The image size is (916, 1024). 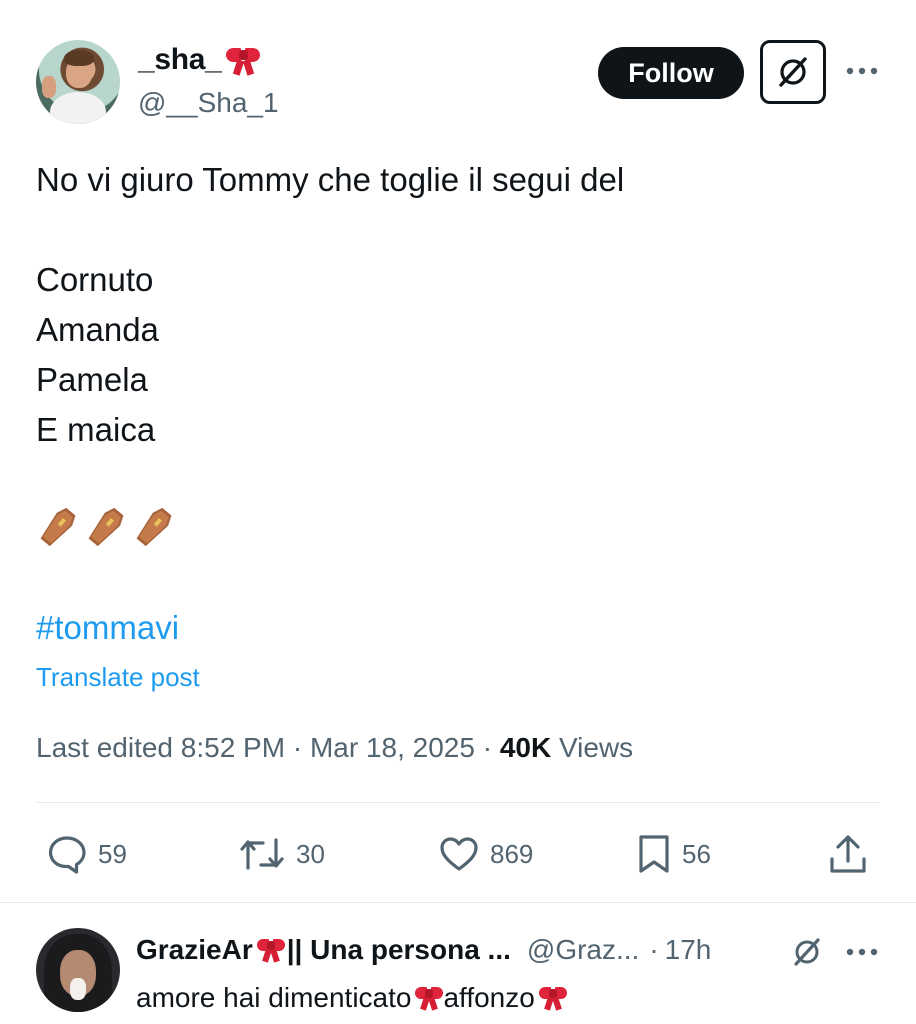 I want to click on reply-button: 59, so click(x=86, y=854).